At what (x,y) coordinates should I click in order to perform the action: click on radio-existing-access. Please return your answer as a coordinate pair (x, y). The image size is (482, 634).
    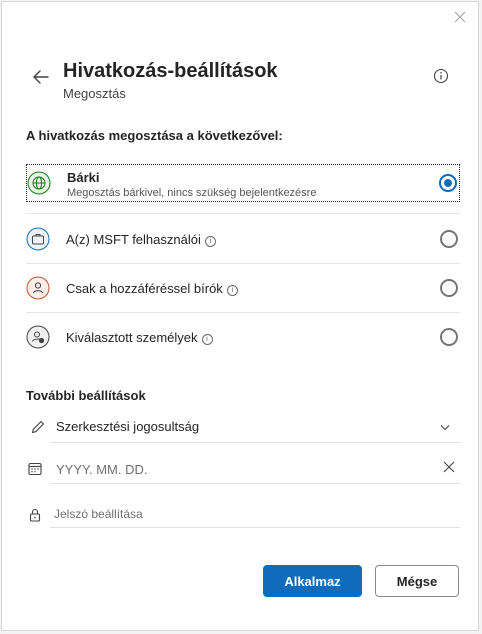
    Looking at the image, I should click on (449, 288).